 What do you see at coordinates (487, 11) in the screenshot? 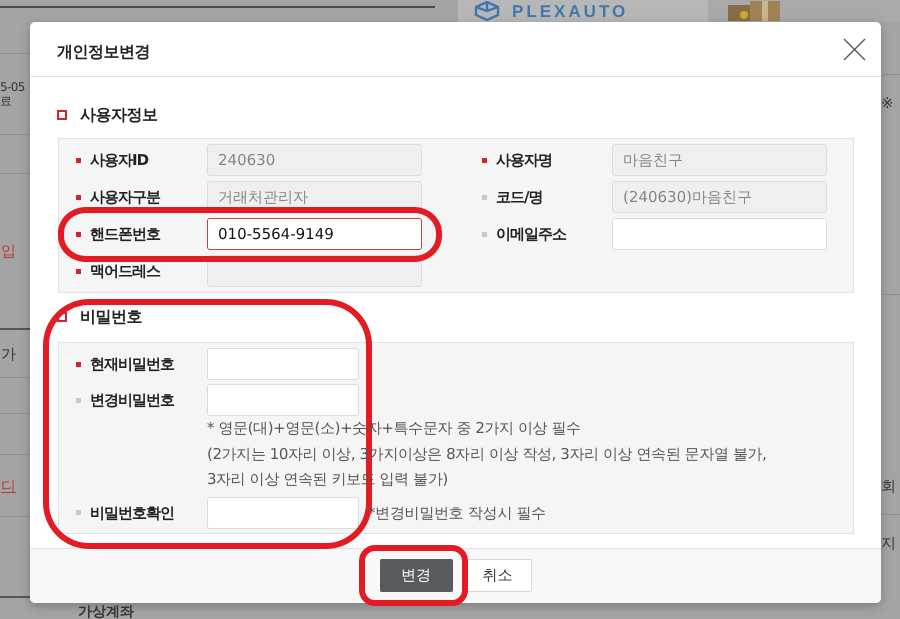
I see `cube-logo-icon` at bounding box center [487, 11].